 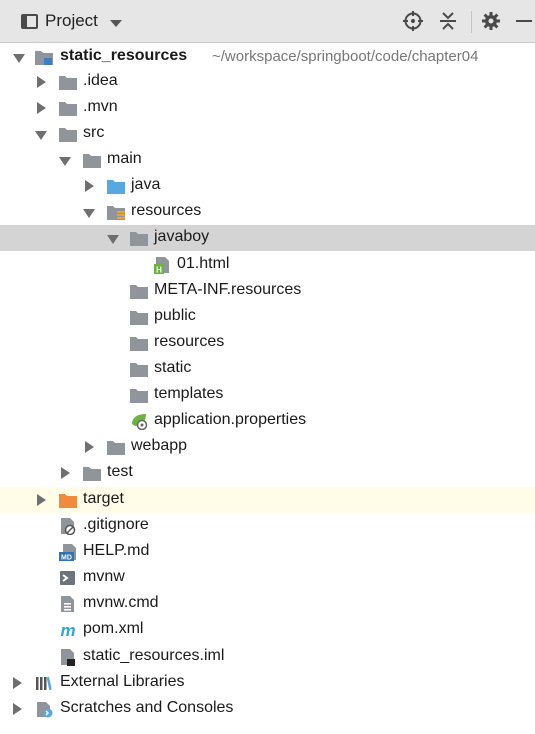 I want to click on tree-row-public: public, so click(x=267, y=317).